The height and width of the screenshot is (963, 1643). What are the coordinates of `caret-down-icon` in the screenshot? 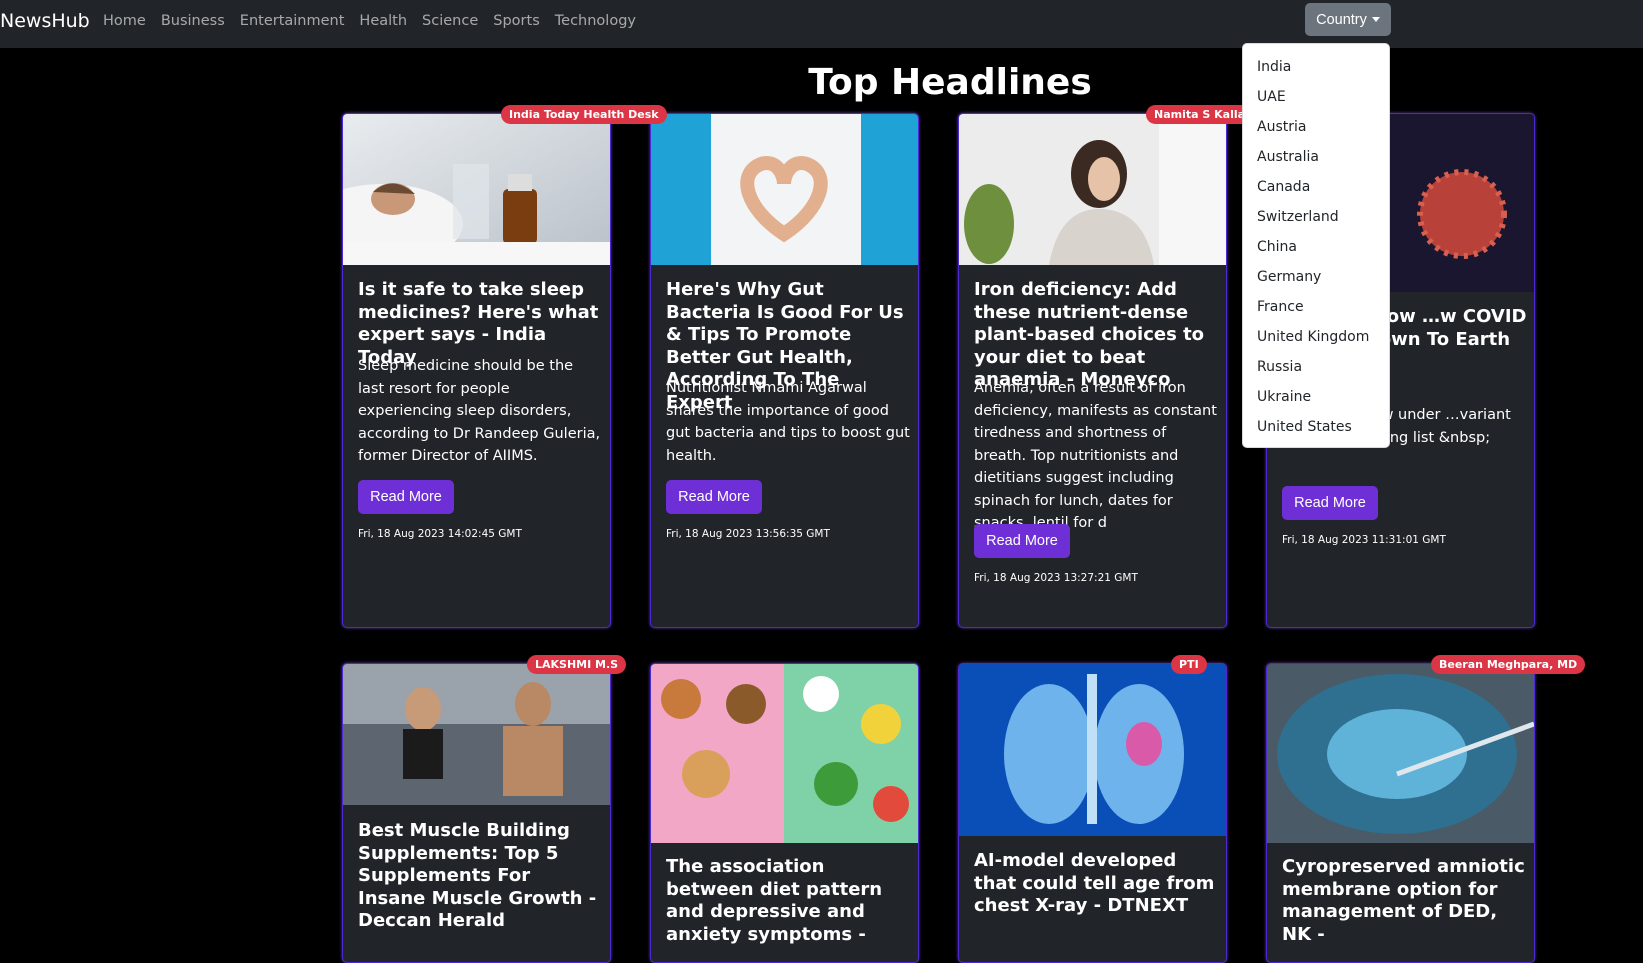 It's located at (1375, 19).